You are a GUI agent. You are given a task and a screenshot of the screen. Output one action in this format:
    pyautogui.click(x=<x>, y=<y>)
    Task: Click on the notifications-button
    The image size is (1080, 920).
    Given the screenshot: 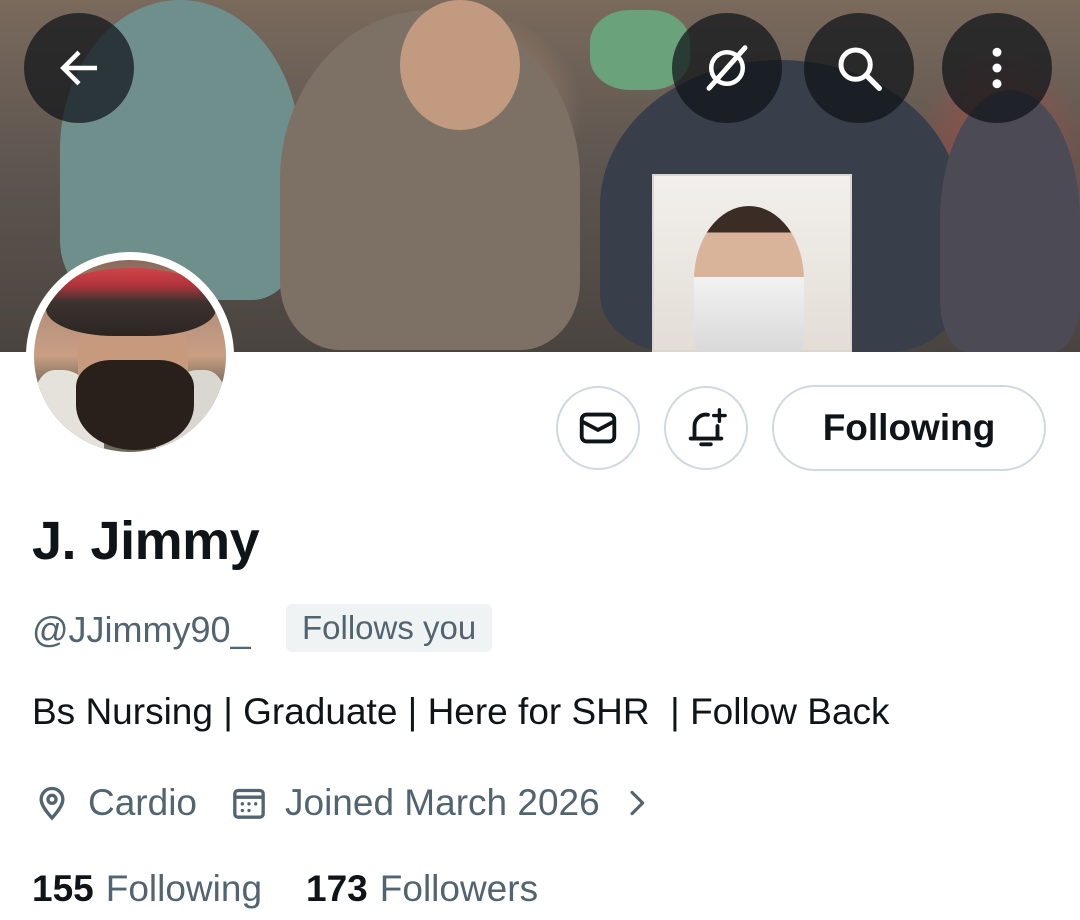 What is the action you would take?
    pyautogui.click(x=706, y=428)
    